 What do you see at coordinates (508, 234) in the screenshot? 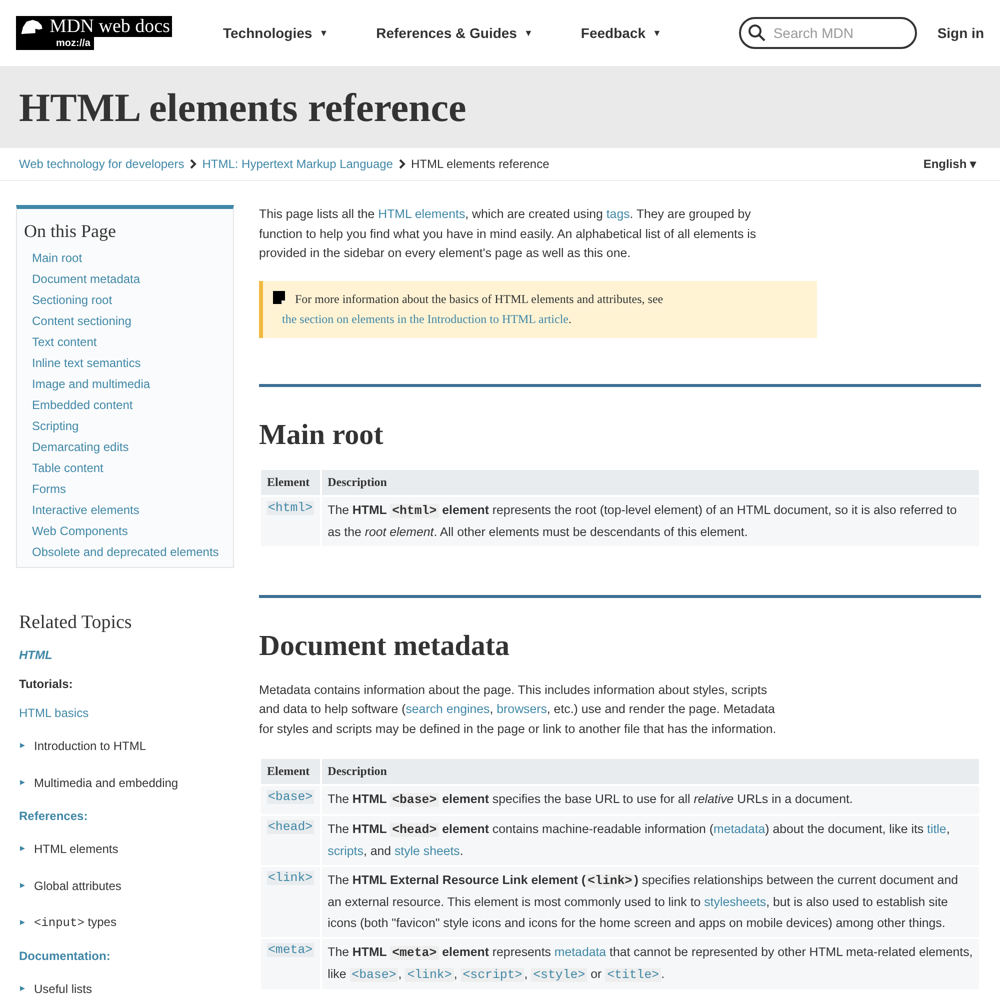
I see `intro-paragraph: This page lists all the HTML elements, which are created using tags. They are grouped by function to help you find what you have in mind easily. An alphabetical list of all elements is provided in the sidebar on every element's page as well as this one.` at bounding box center [508, 234].